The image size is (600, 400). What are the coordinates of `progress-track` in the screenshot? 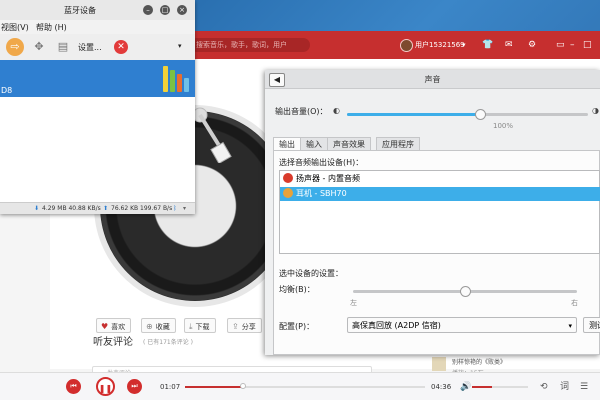 It's located at (305, 387).